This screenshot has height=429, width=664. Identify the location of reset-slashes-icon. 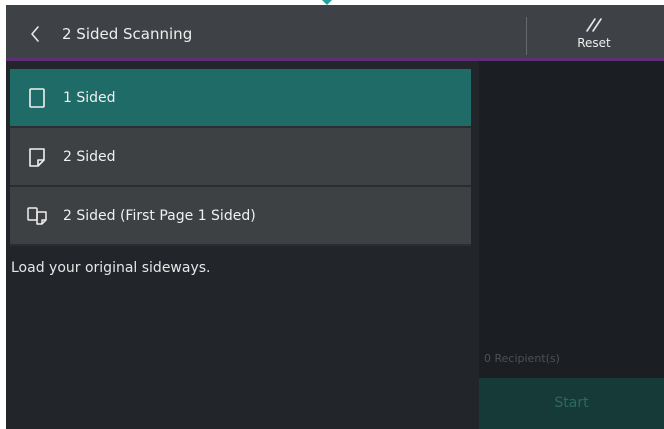
(594, 25).